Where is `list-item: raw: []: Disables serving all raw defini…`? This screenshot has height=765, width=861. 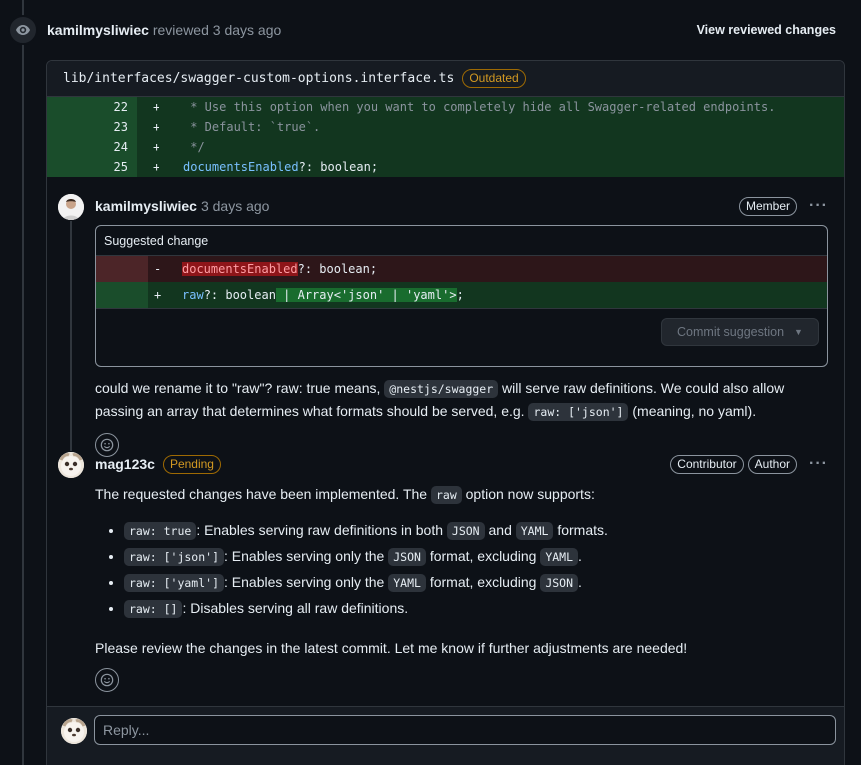 list-item: raw: []: Disables serving all raw defini… is located at coordinates (476, 609).